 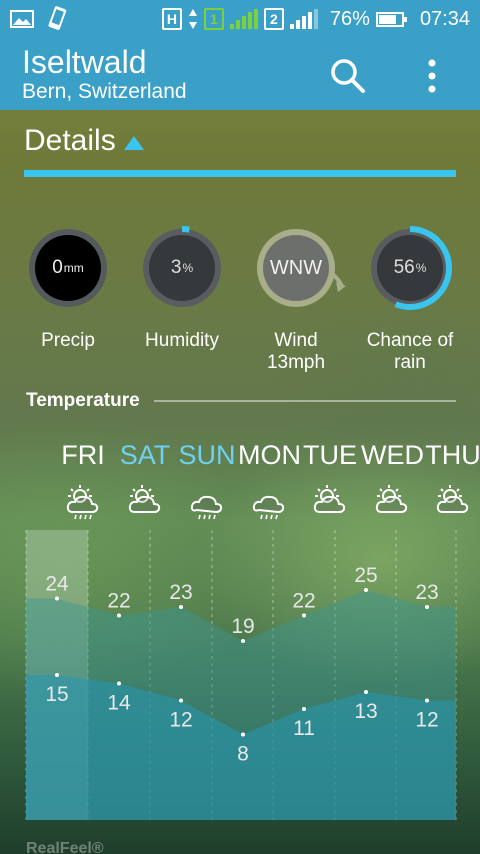 I want to click on realfeel-label: RealFeel®, so click(x=65, y=847).